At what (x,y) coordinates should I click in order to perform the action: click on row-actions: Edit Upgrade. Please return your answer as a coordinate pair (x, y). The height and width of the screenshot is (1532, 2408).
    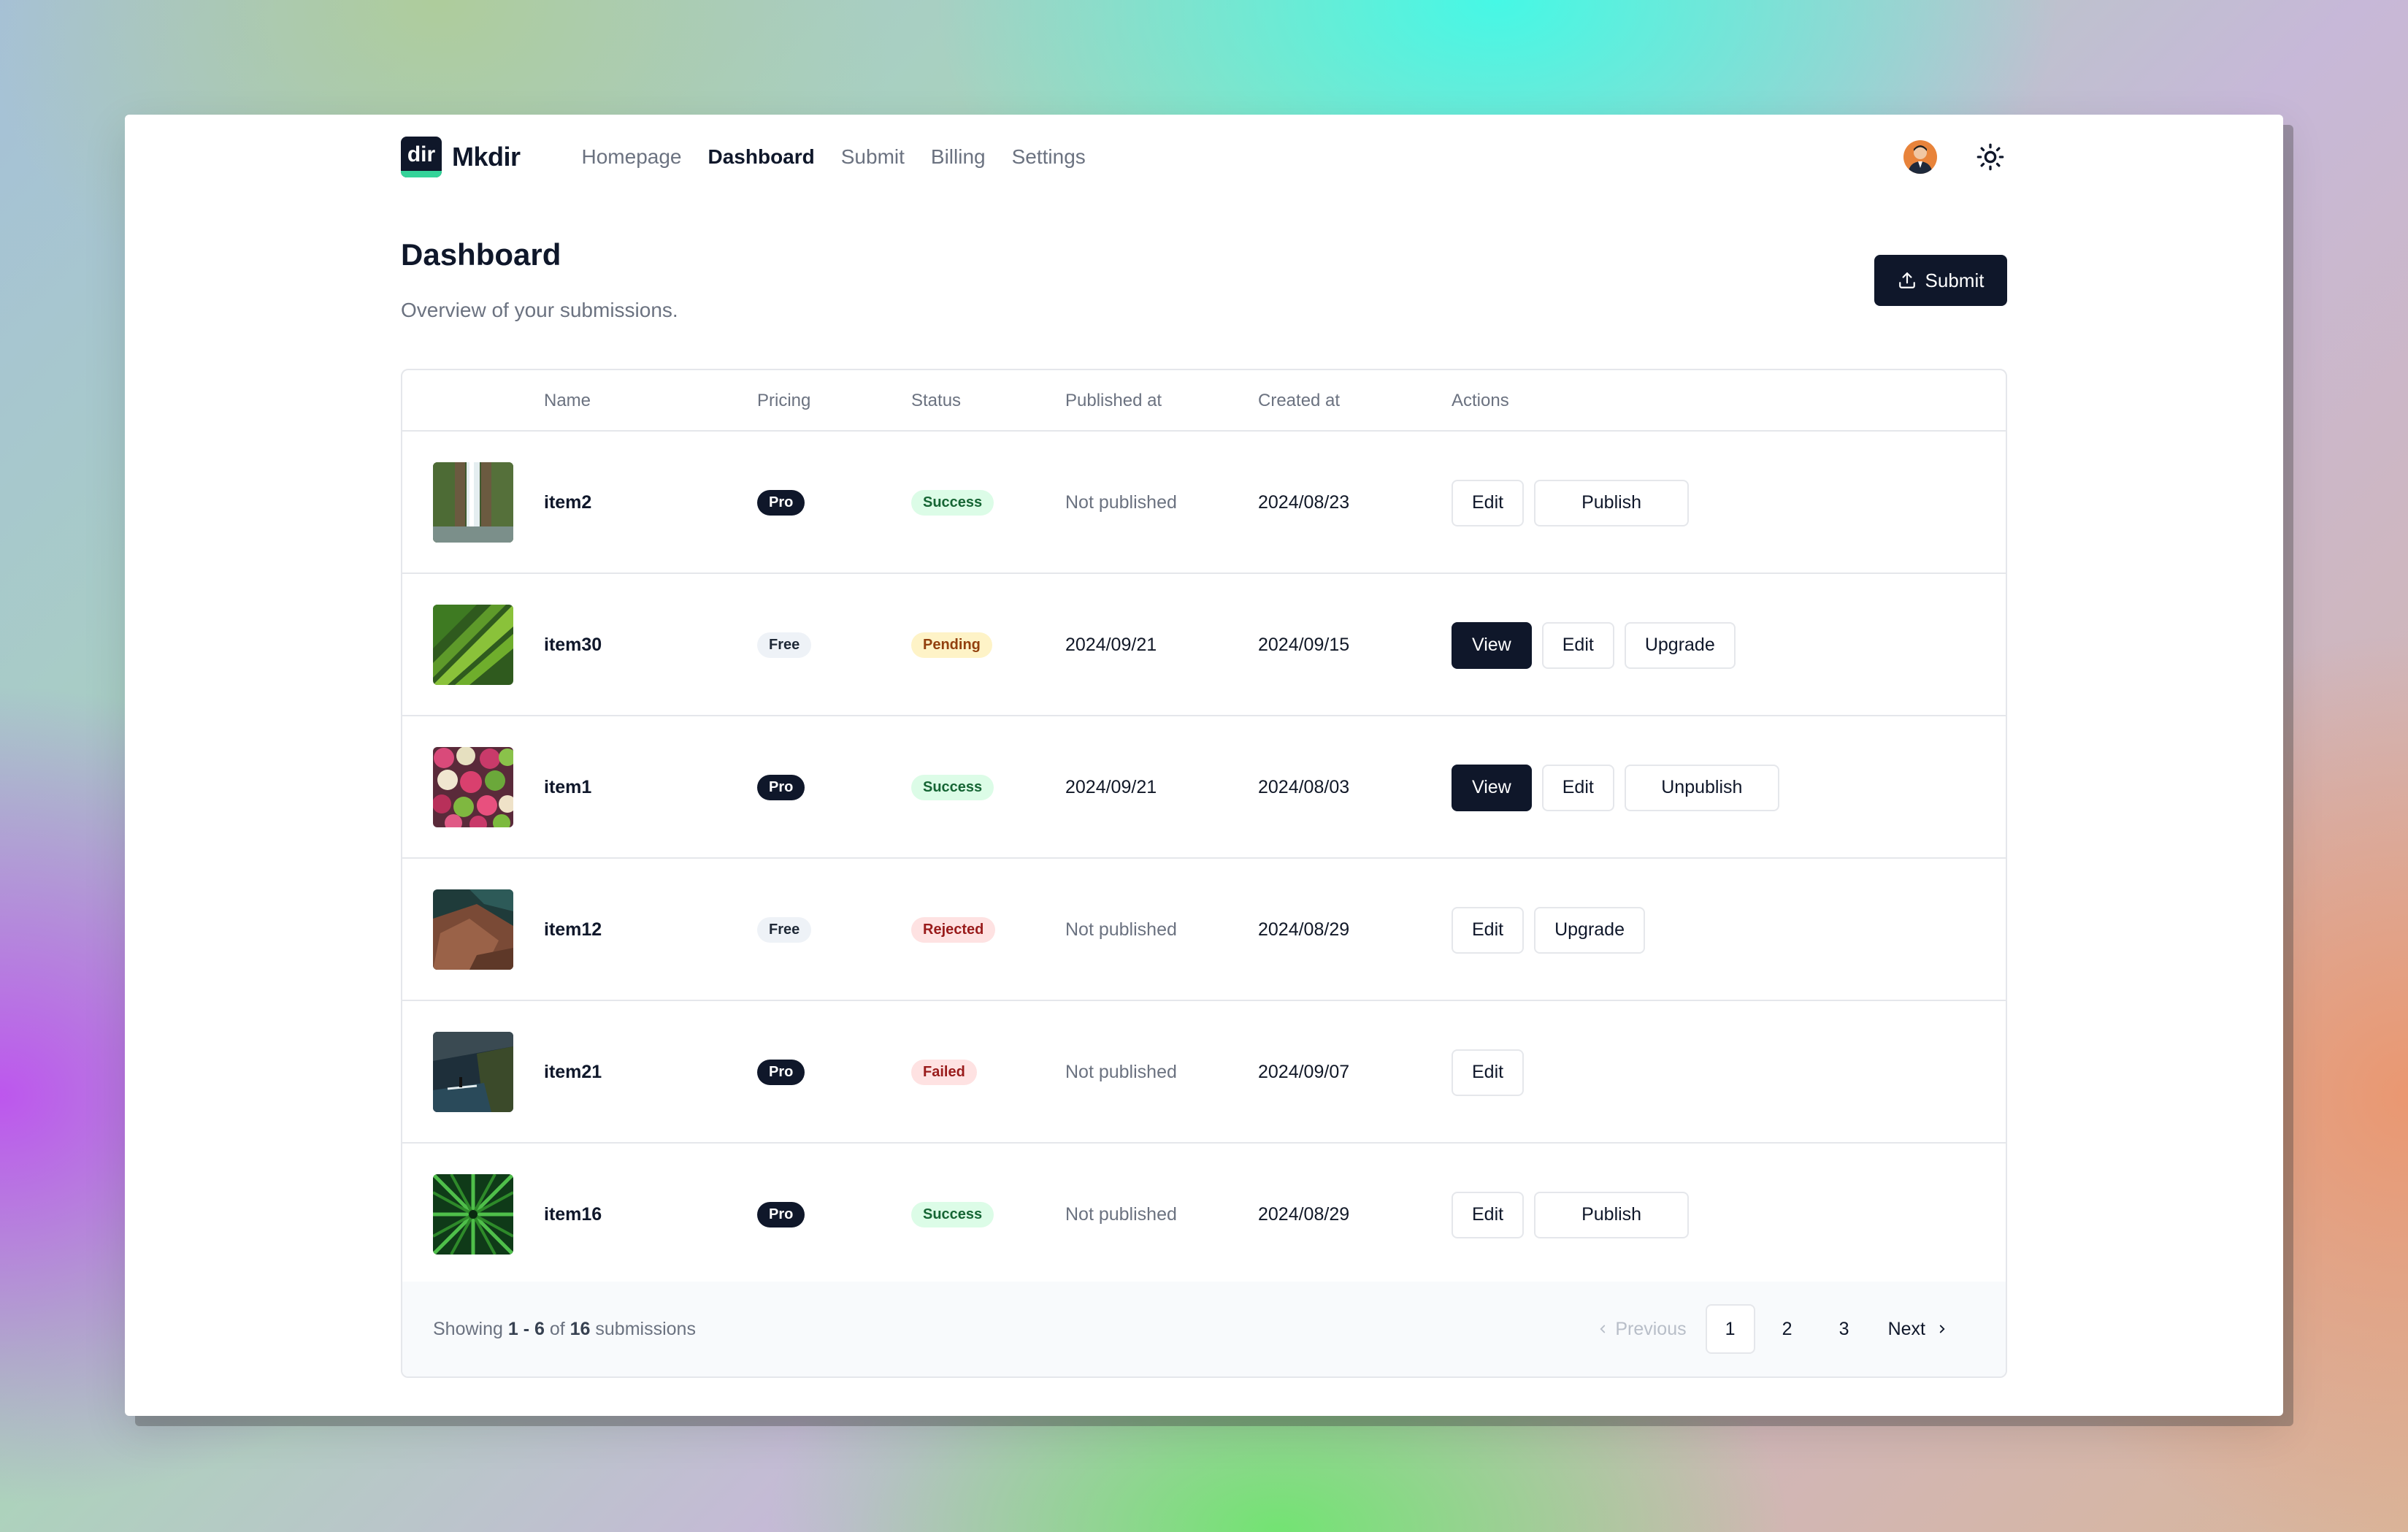
    Looking at the image, I should click on (1548, 930).